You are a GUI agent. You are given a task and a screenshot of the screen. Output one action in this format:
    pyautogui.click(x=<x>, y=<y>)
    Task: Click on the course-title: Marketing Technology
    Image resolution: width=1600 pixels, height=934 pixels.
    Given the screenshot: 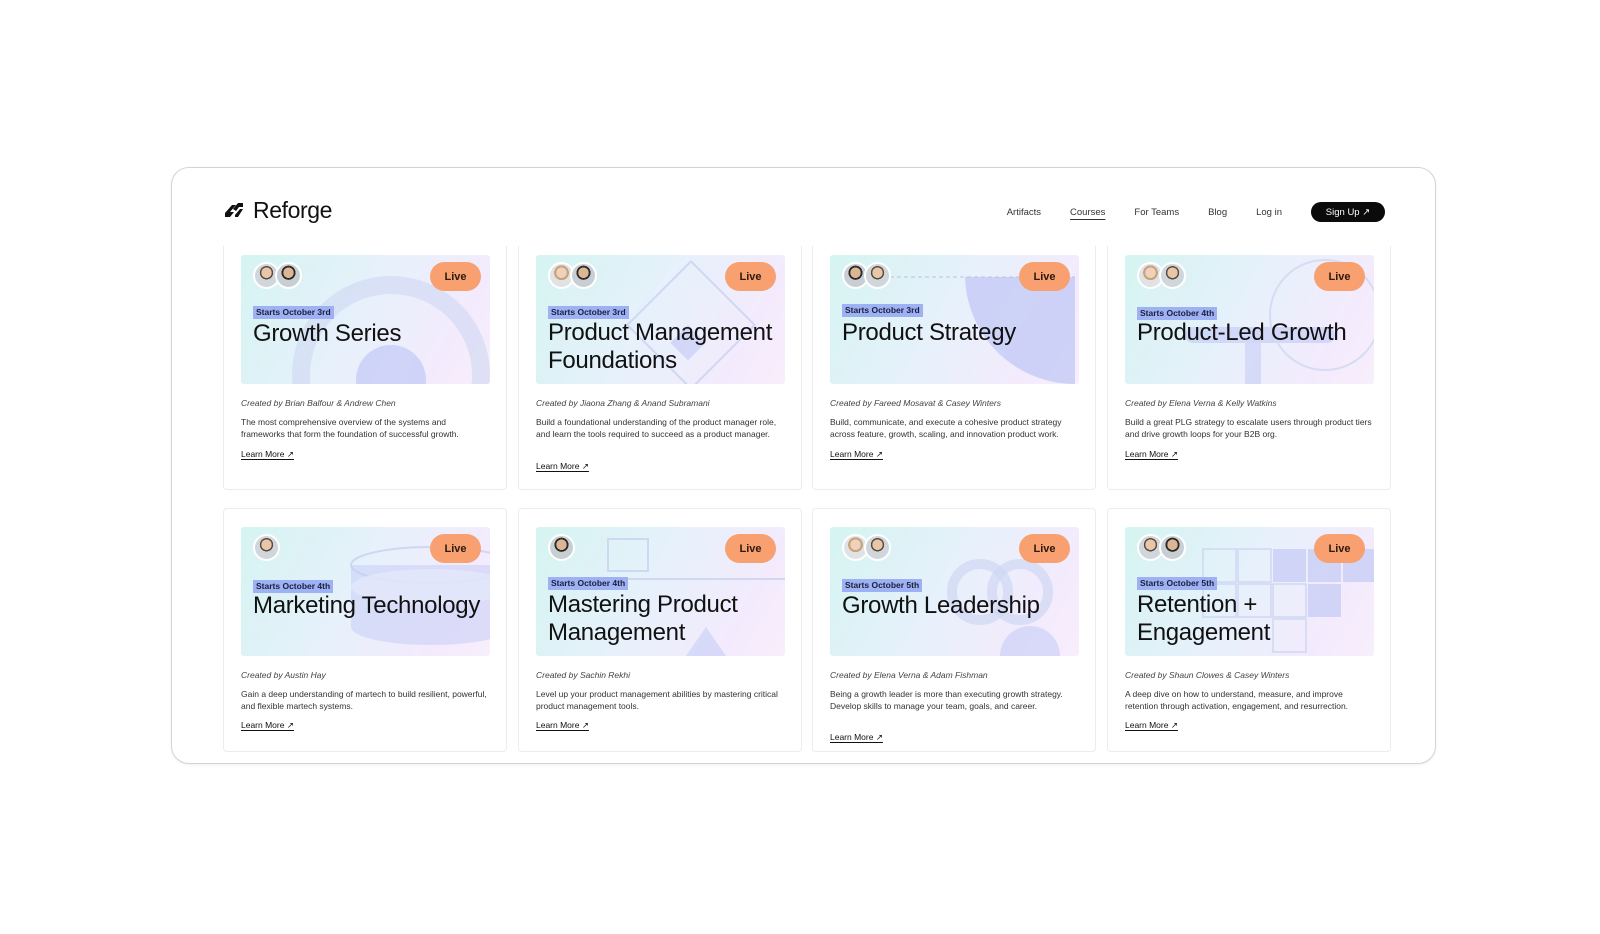 What is the action you would take?
    pyautogui.click(x=367, y=605)
    